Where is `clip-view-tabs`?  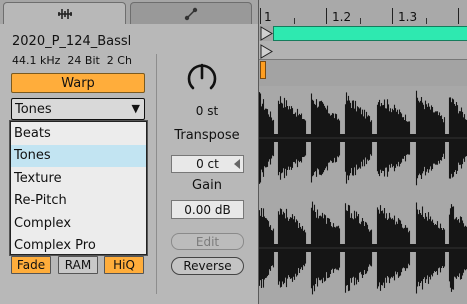 clip-view-tabs is located at coordinates (129, 12).